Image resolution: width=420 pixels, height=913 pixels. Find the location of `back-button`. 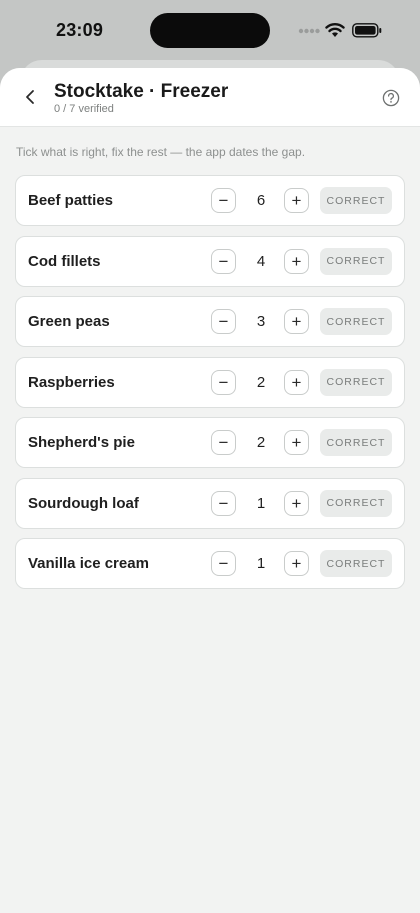

back-button is located at coordinates (30, 97).